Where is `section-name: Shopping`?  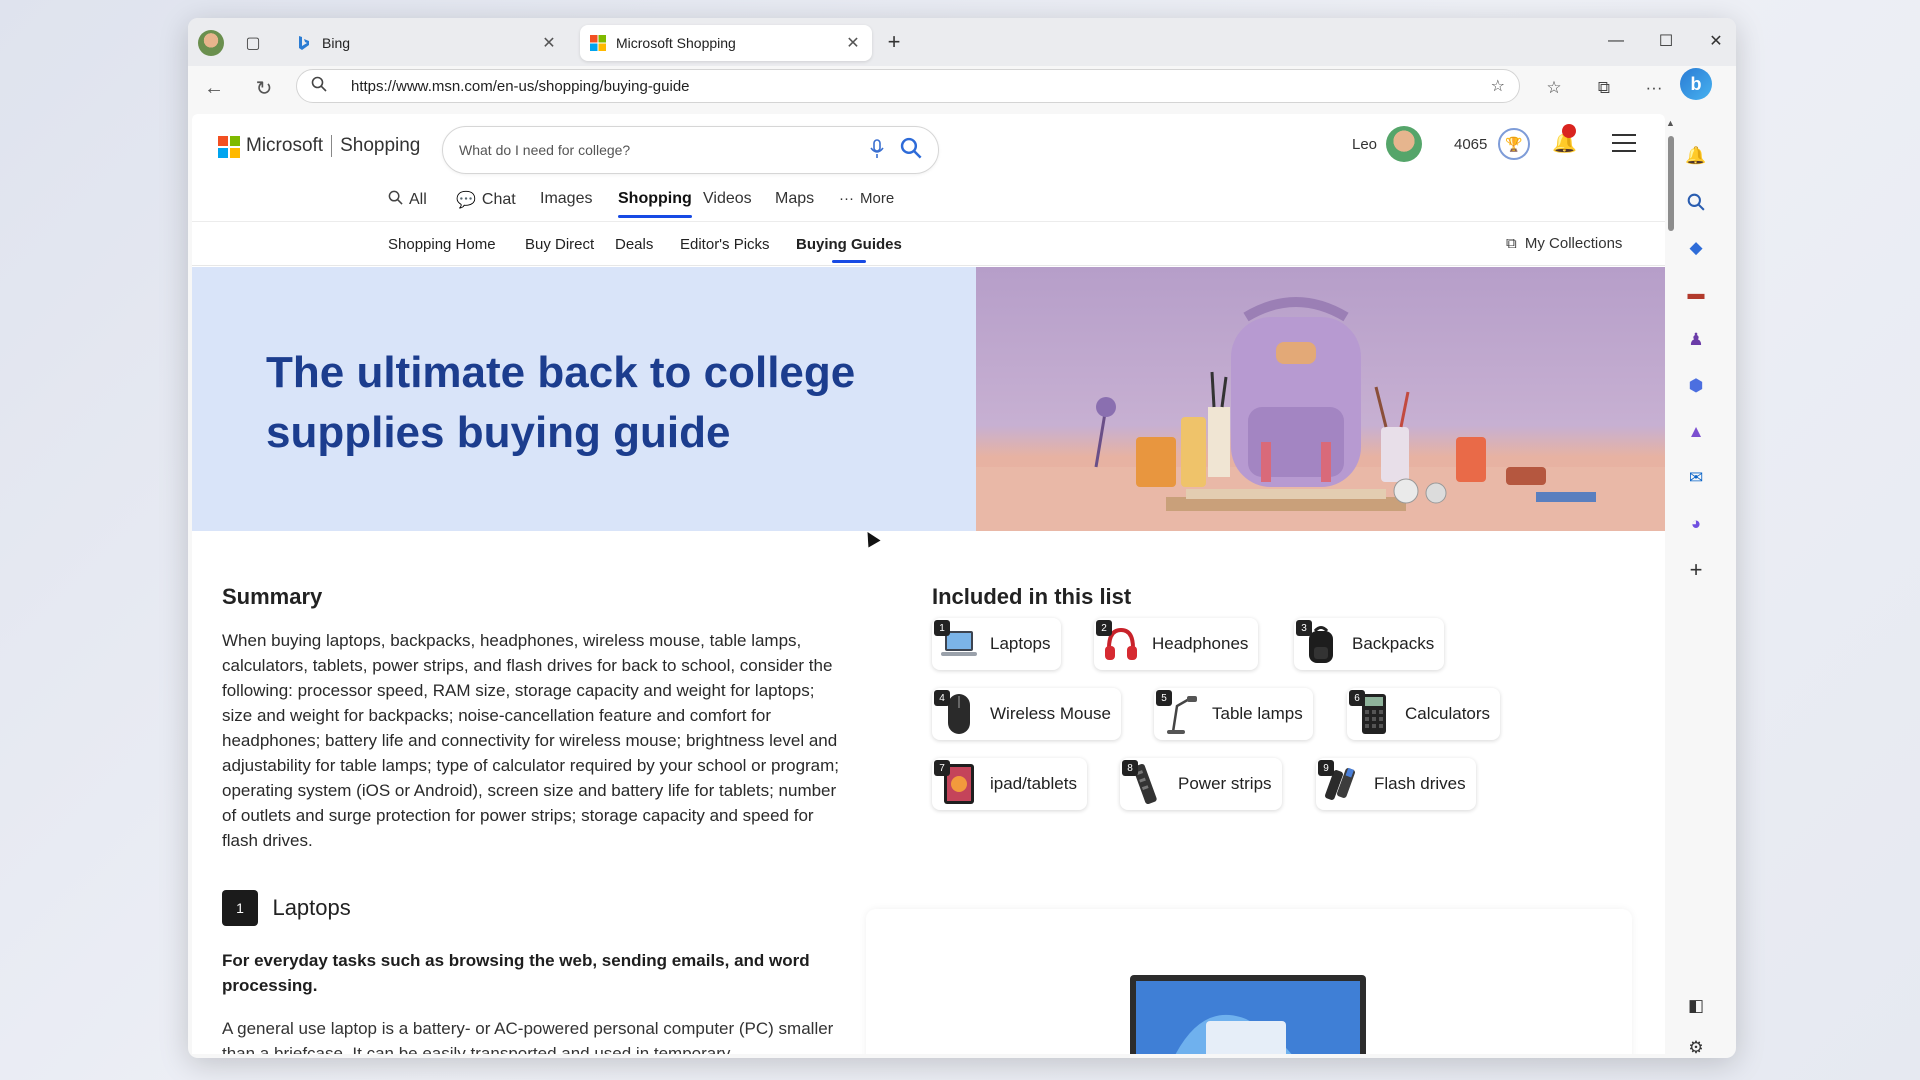
section-name: Shopping is located at coordinates (380, 145).